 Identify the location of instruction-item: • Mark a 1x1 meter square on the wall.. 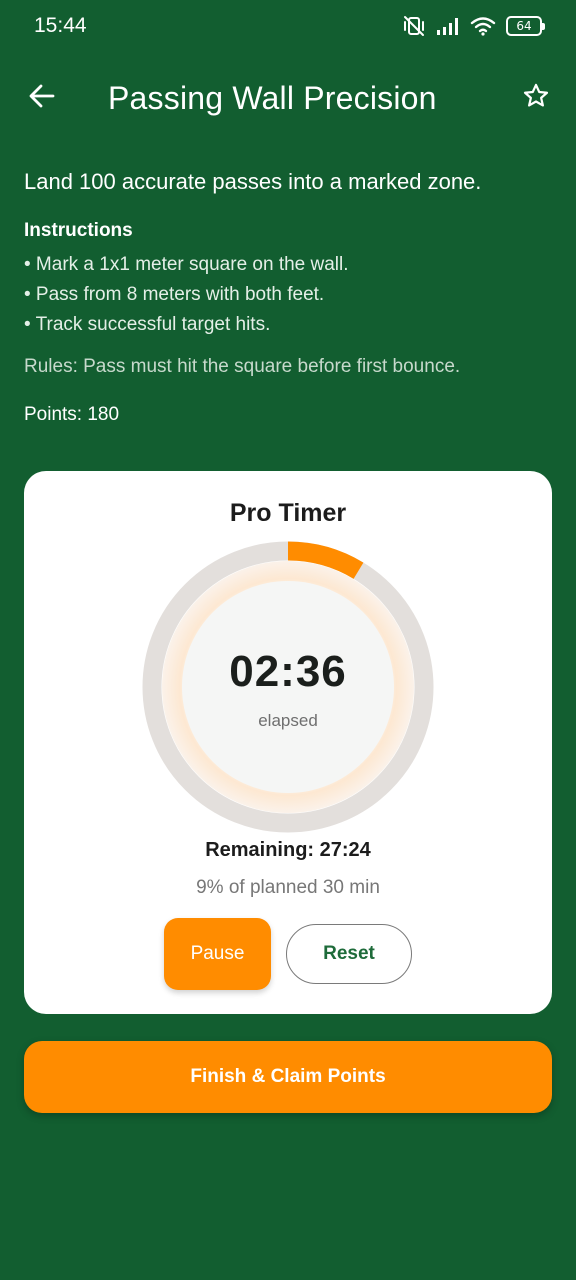
(186, 264).